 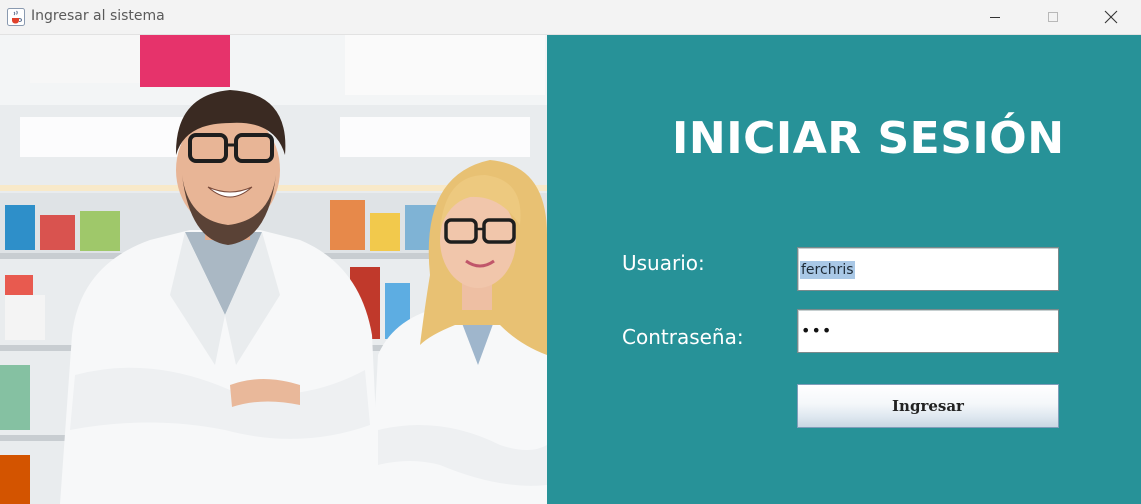 What do you see at coordinates (928, 406) in the screenshot?
I see `login-button: Ingresar` at bounding box center [928, 406].